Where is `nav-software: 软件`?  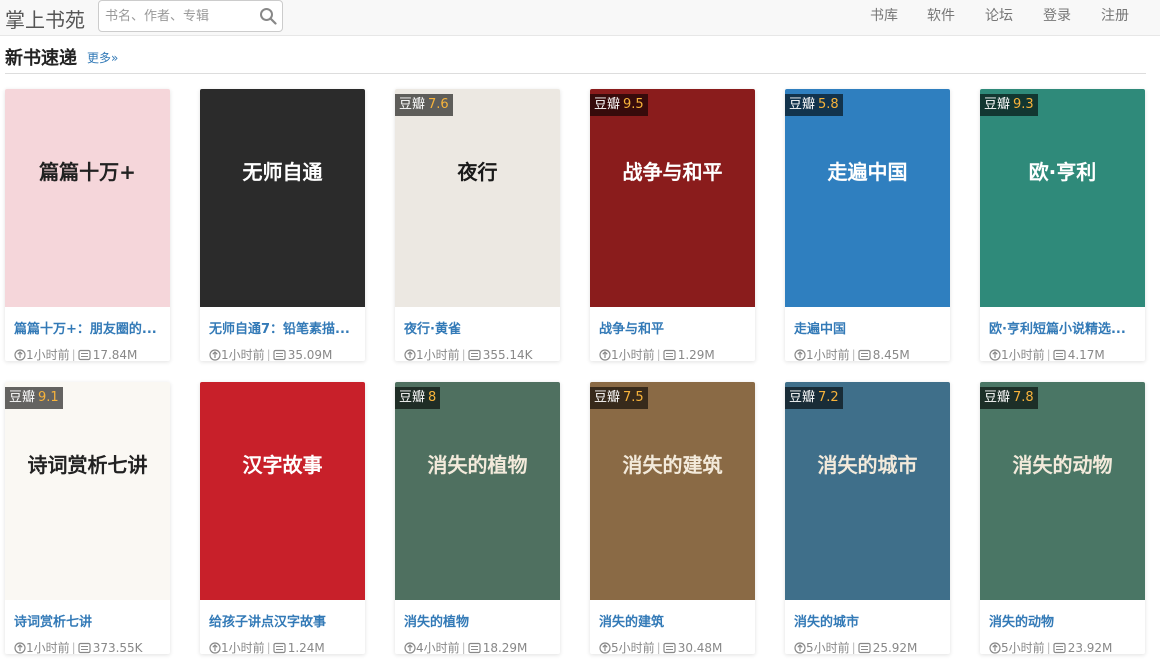
nav-software: 软件 is located at coordinates (941, 18).